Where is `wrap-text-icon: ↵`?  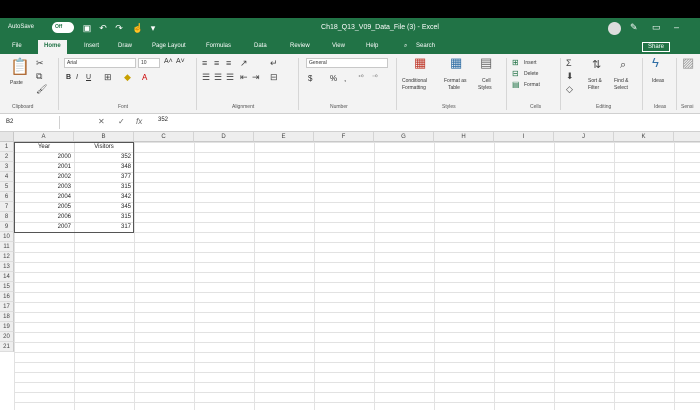
wrap-text-icon: ↵ is located at coordinates (274, 63).